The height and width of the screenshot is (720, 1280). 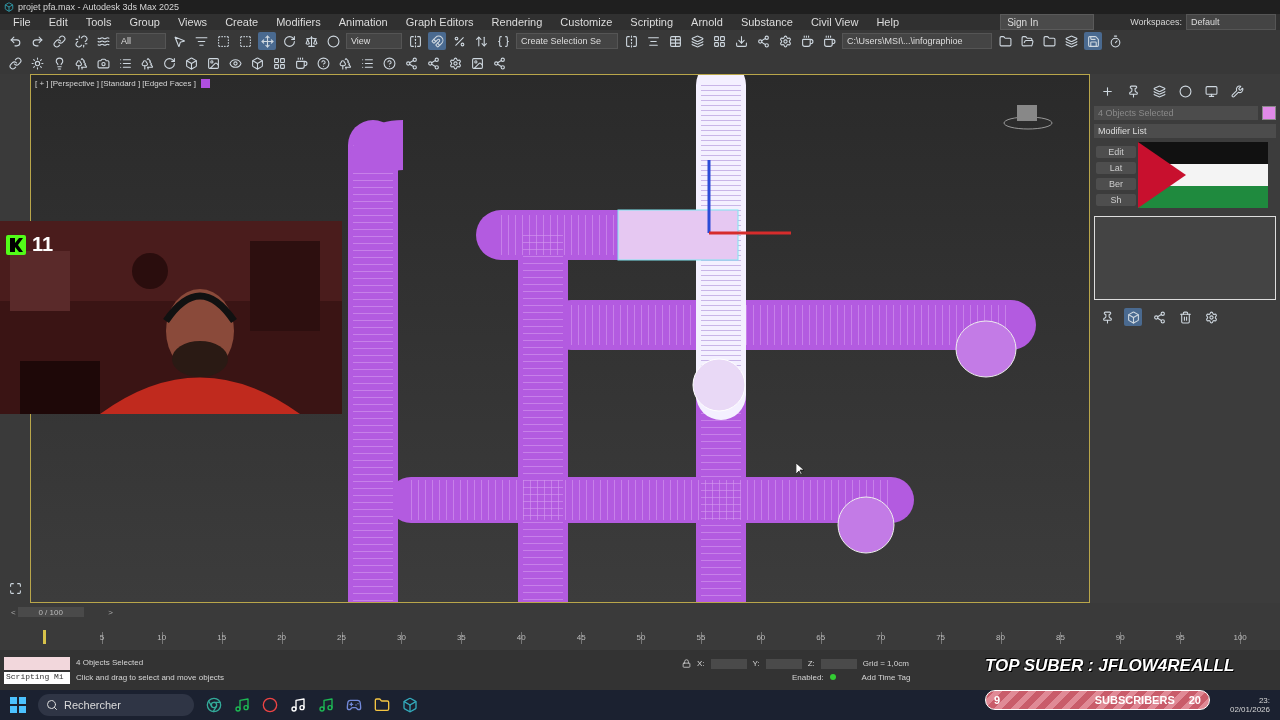 I want to click on frame-label: 65, so click(x=821, y=637).